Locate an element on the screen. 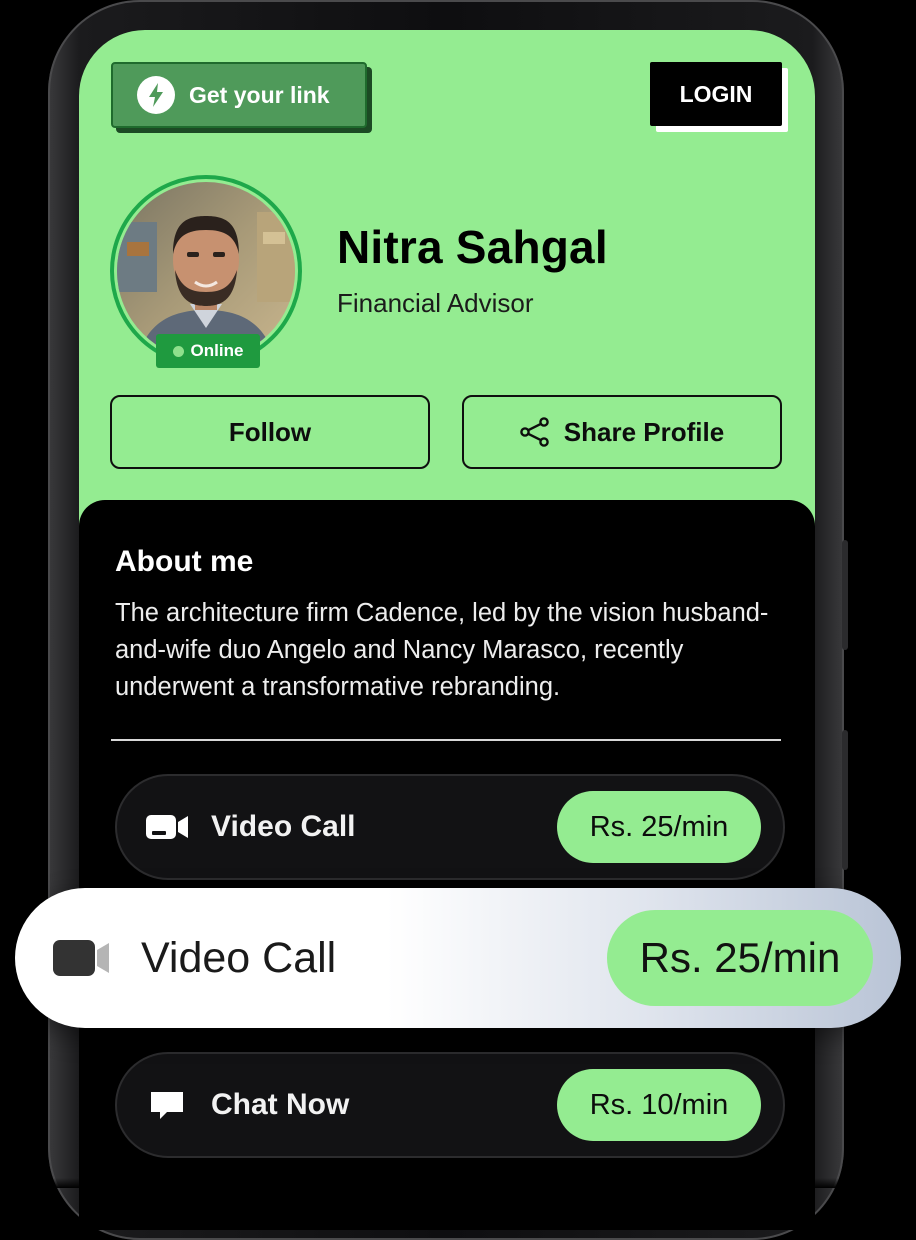 This screenshot has height=1240, width=916. profile-name: Nitra Sahgal is located at coordinates (472, 247).